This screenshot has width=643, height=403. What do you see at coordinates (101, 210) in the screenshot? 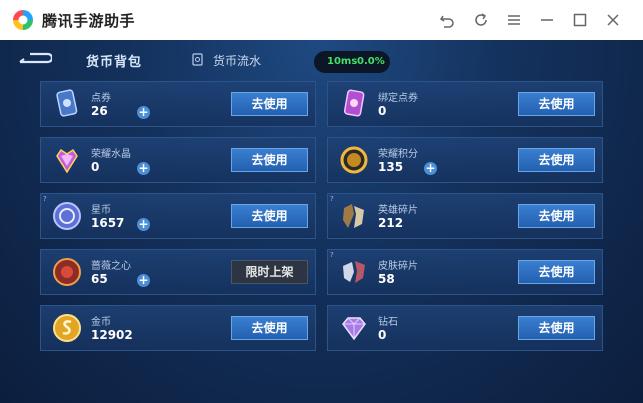
I see `currency-name: 星币` at bounding box center [101, 210].